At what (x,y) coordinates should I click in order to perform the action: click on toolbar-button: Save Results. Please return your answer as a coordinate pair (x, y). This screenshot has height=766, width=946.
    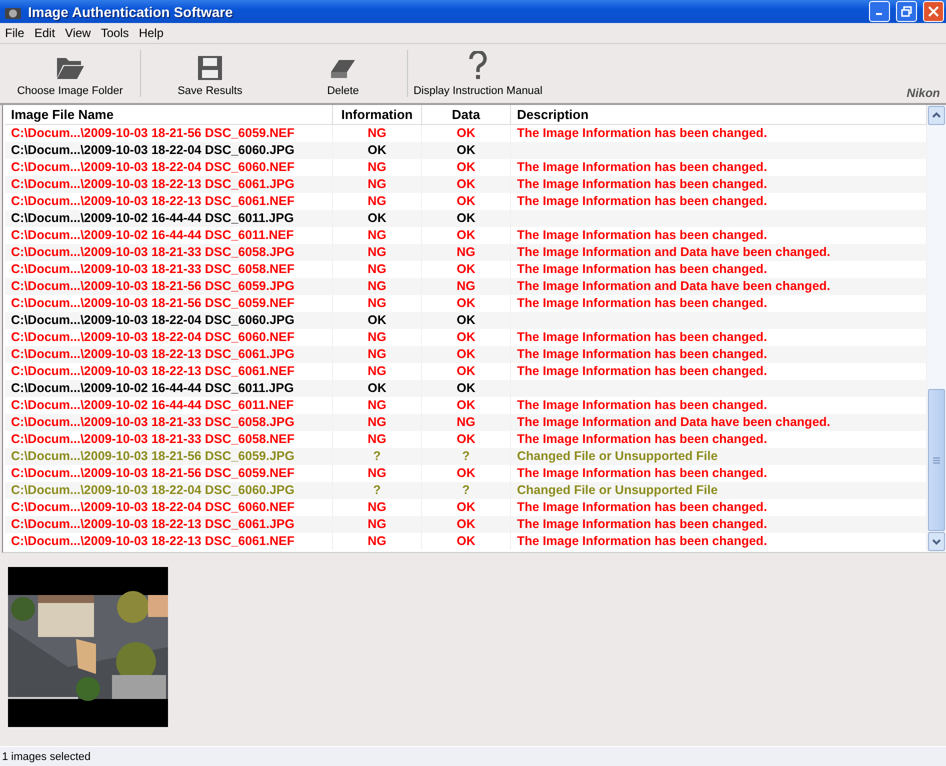
    Looking at the image, I should click on (210, 73).